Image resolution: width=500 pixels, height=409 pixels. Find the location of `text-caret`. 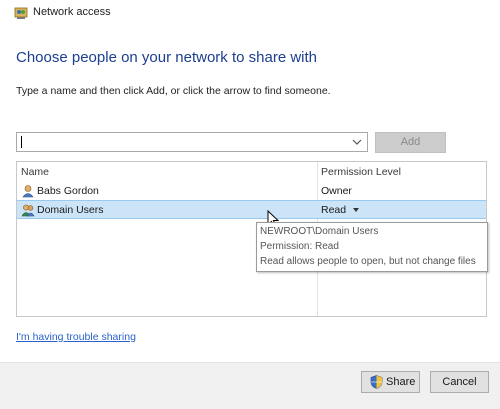

text-caret is located at coordinates (21, 142).